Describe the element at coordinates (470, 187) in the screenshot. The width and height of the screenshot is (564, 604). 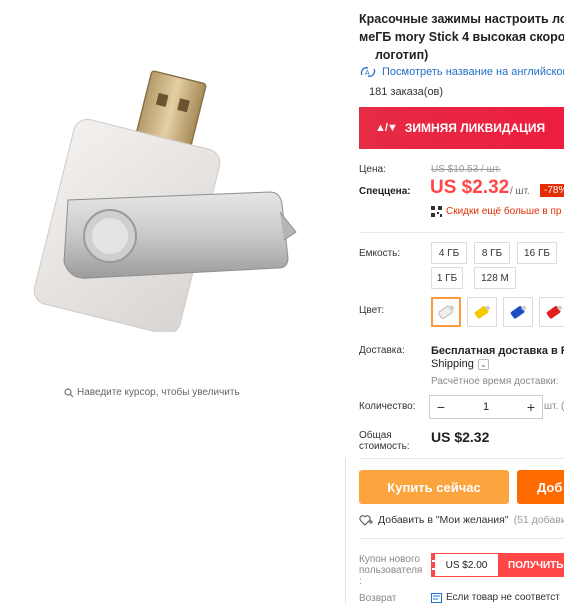
I see `sale-price: US $2.32` at that location.